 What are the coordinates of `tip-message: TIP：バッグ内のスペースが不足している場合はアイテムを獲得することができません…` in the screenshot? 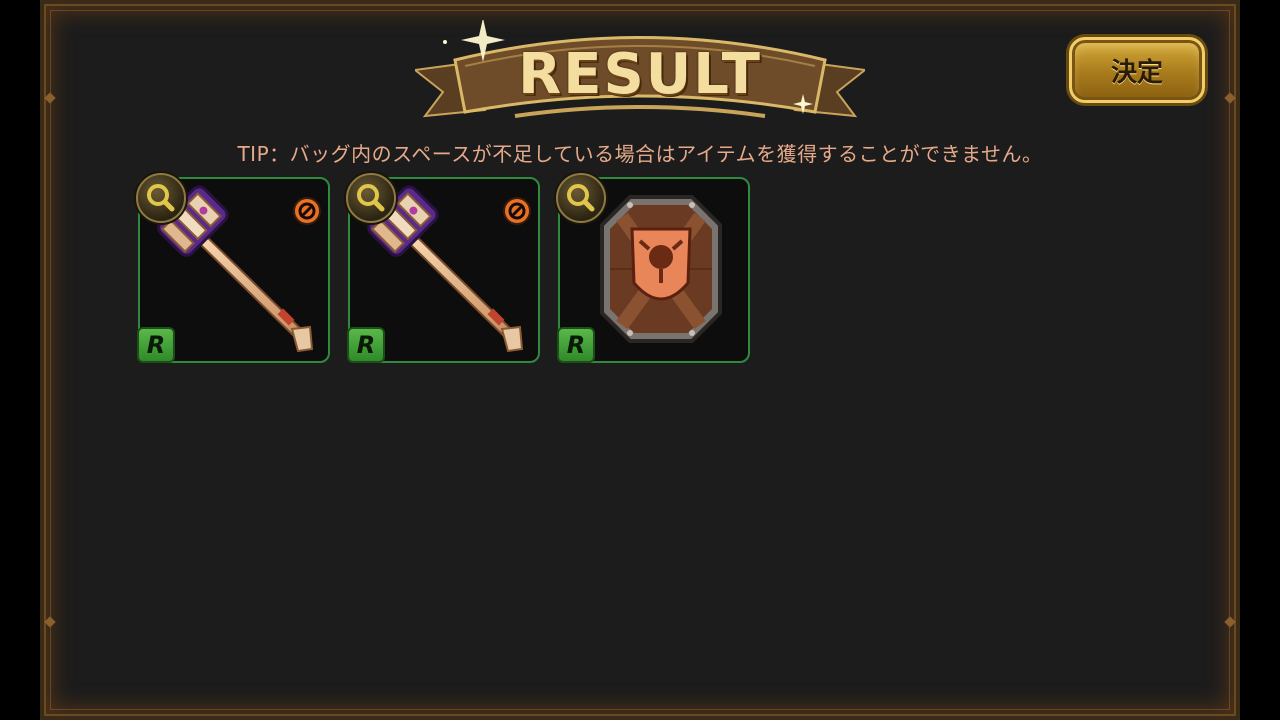 It's located at (640, 154).